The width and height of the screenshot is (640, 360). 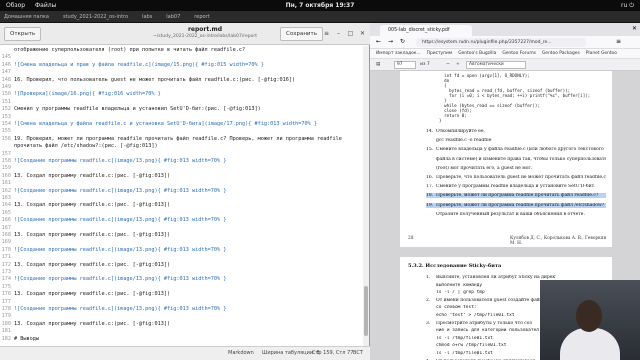 I want to click on code-line: 171, so click(x=181, y=257).